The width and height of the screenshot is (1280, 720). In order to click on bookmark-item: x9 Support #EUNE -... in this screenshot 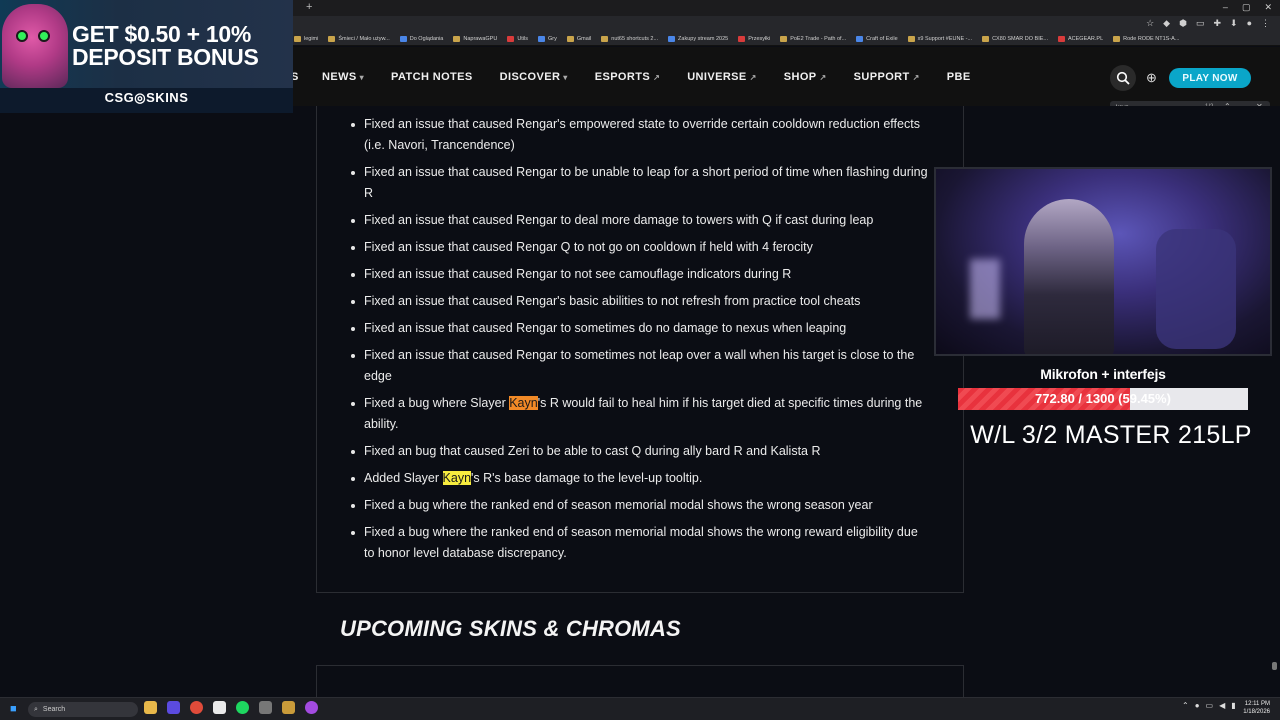, I will do `click(939, 39)`.